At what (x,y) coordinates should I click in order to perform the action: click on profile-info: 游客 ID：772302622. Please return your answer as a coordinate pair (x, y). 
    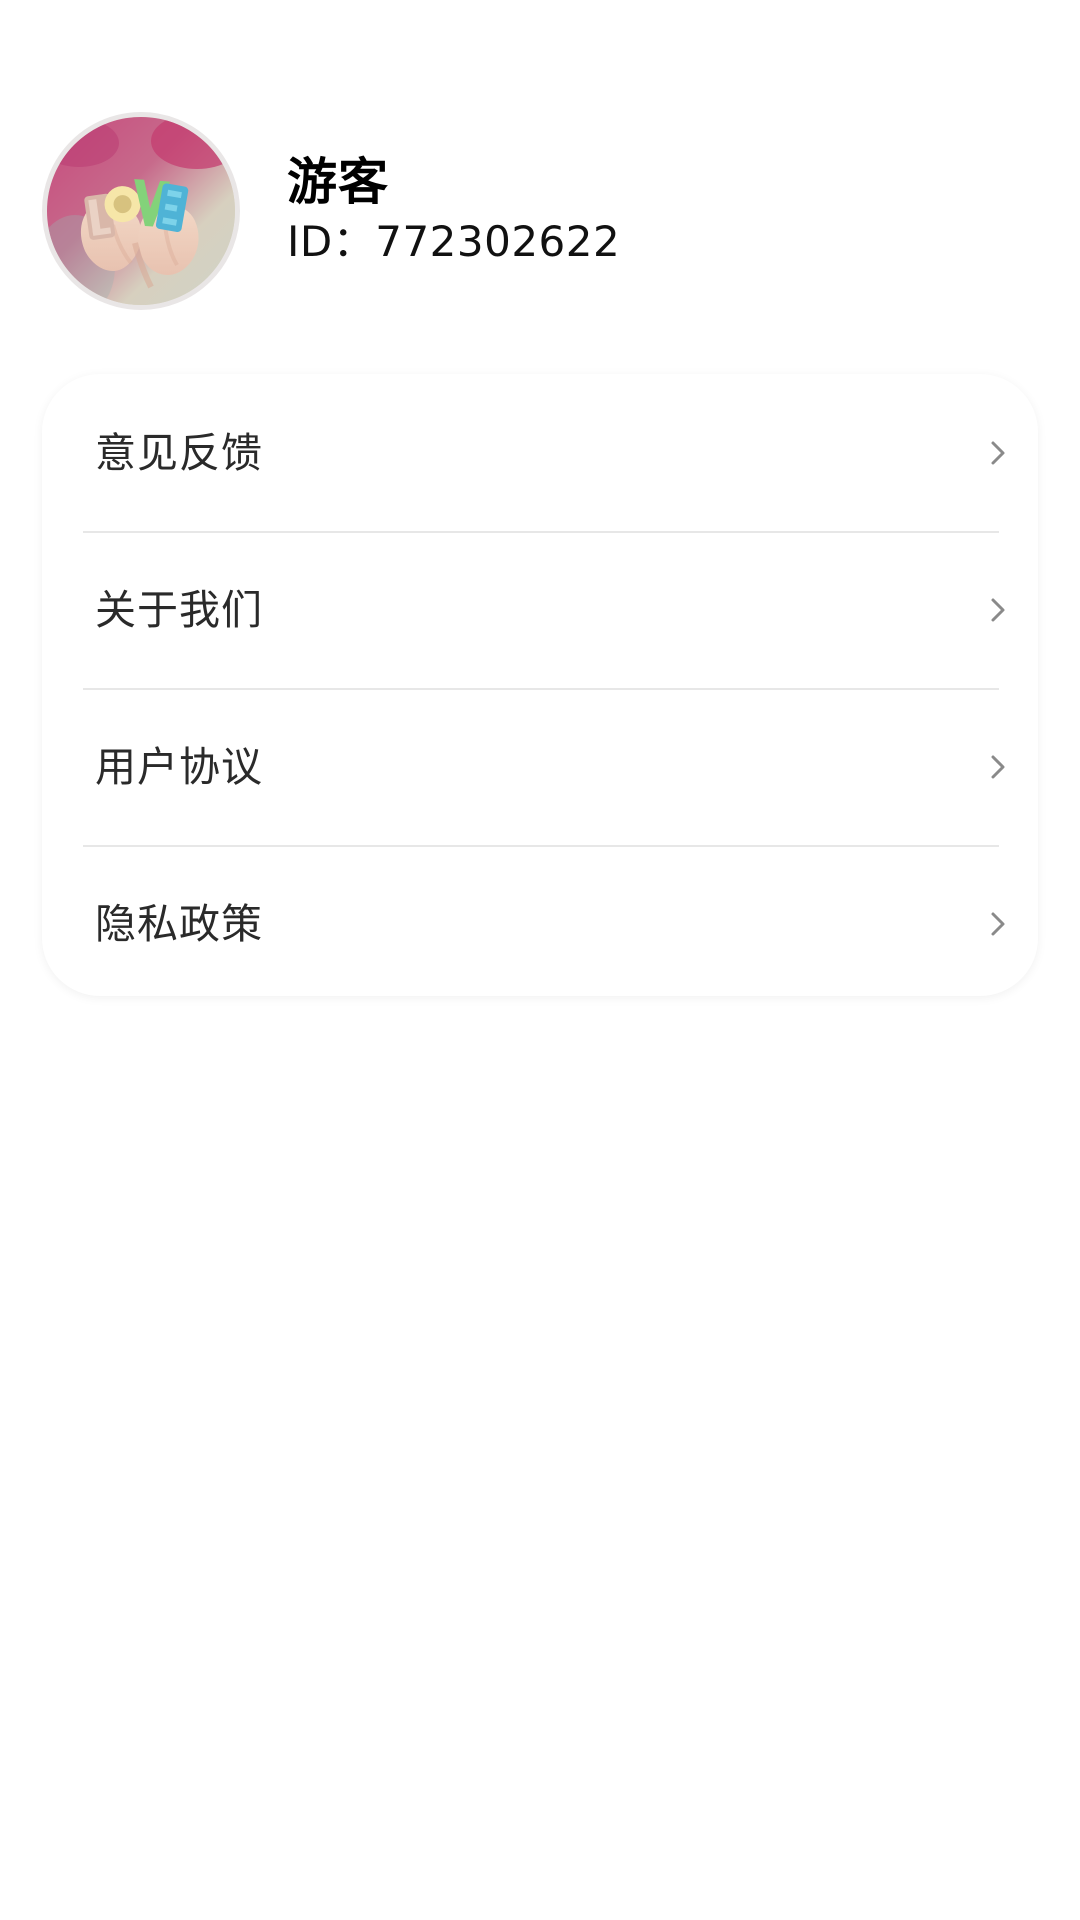
    Looking at the image, I should click on (453, 210).